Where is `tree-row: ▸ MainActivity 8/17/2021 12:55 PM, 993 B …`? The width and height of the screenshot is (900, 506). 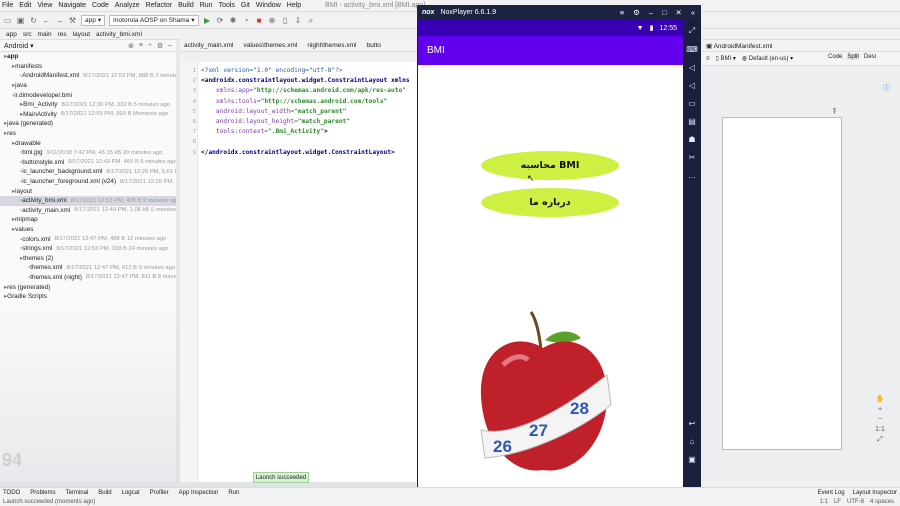 tree-row: ▸ MainActivity 8/17/2021 12:55 PM, 993 B … is located at coordinates (88, 115).